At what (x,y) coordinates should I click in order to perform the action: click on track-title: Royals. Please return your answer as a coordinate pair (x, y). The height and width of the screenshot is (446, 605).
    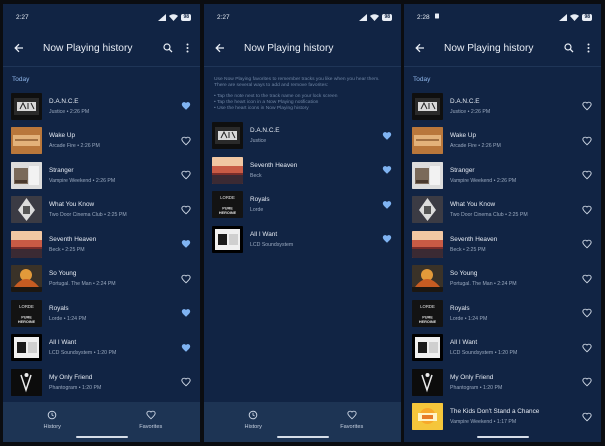
    Looking at the image, I should click on (59, 308).